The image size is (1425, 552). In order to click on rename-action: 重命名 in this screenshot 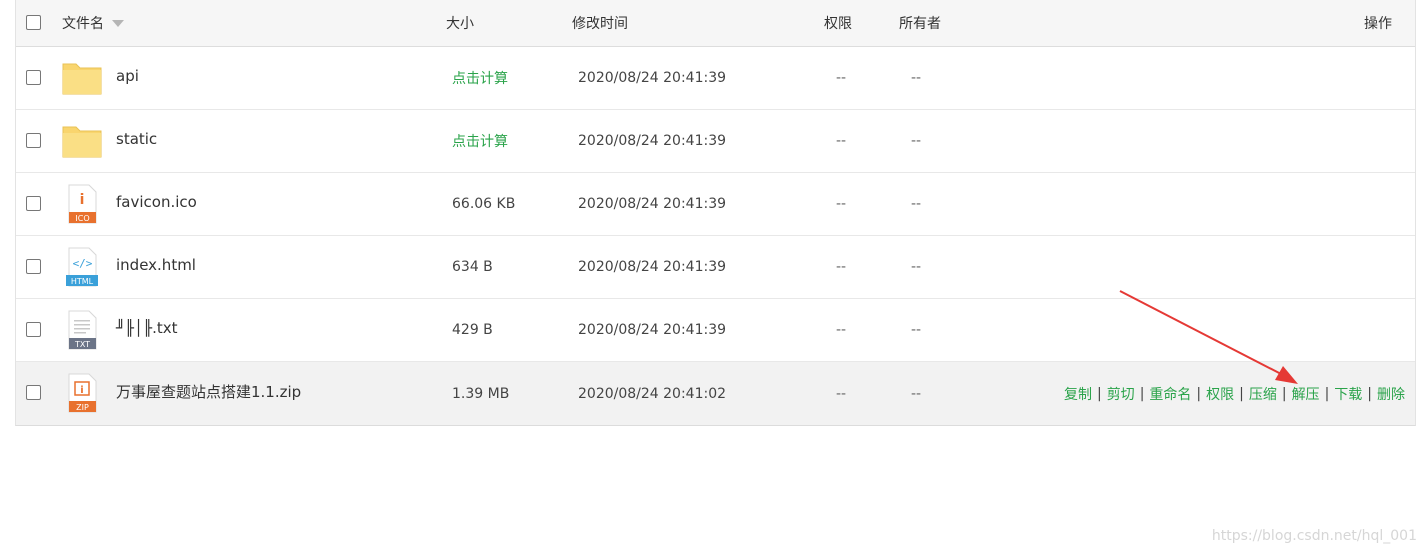, I will do `click(1170, 394)`.